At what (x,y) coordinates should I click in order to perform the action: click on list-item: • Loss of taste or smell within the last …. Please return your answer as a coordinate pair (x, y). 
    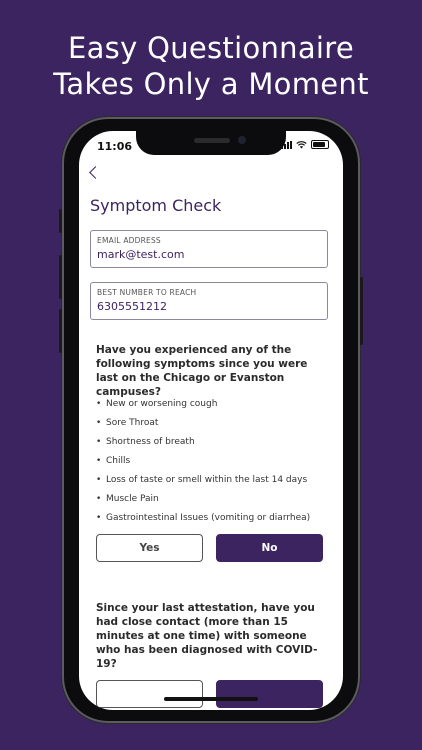
    Looking at the image, I should click on (202, 479).